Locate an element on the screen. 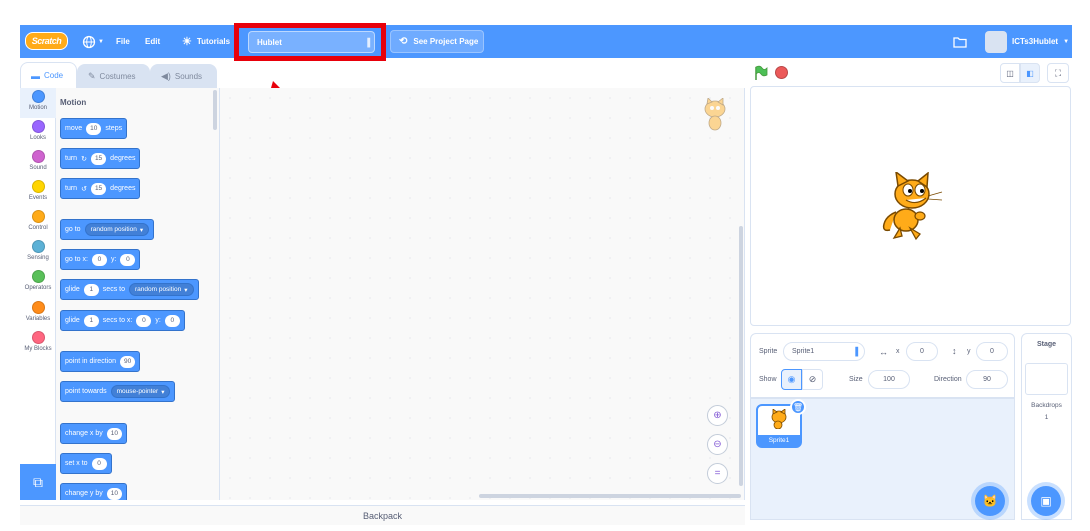  block-go-to: go to random position ▾ is located at coordinates (107, 229).